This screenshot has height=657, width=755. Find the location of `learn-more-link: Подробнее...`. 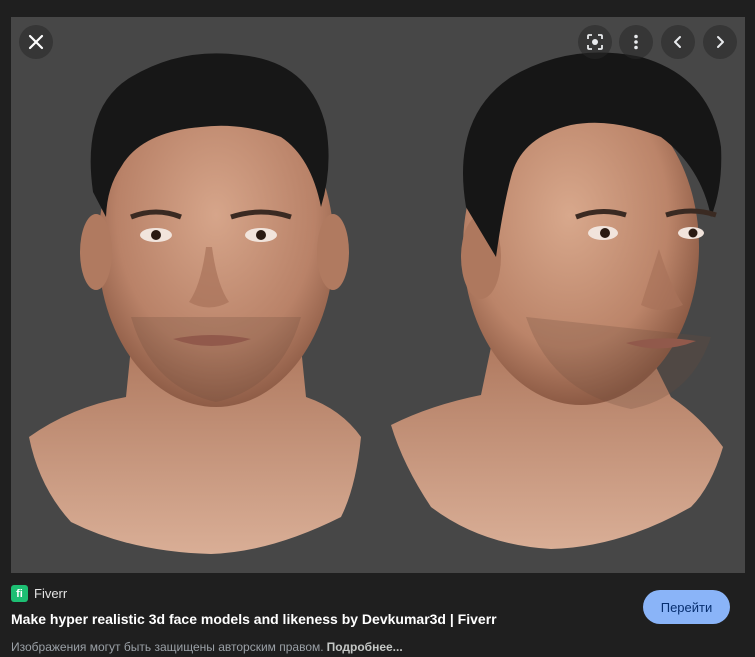

learn-more-link: Подробнее... is located at coordinates (365, 647).